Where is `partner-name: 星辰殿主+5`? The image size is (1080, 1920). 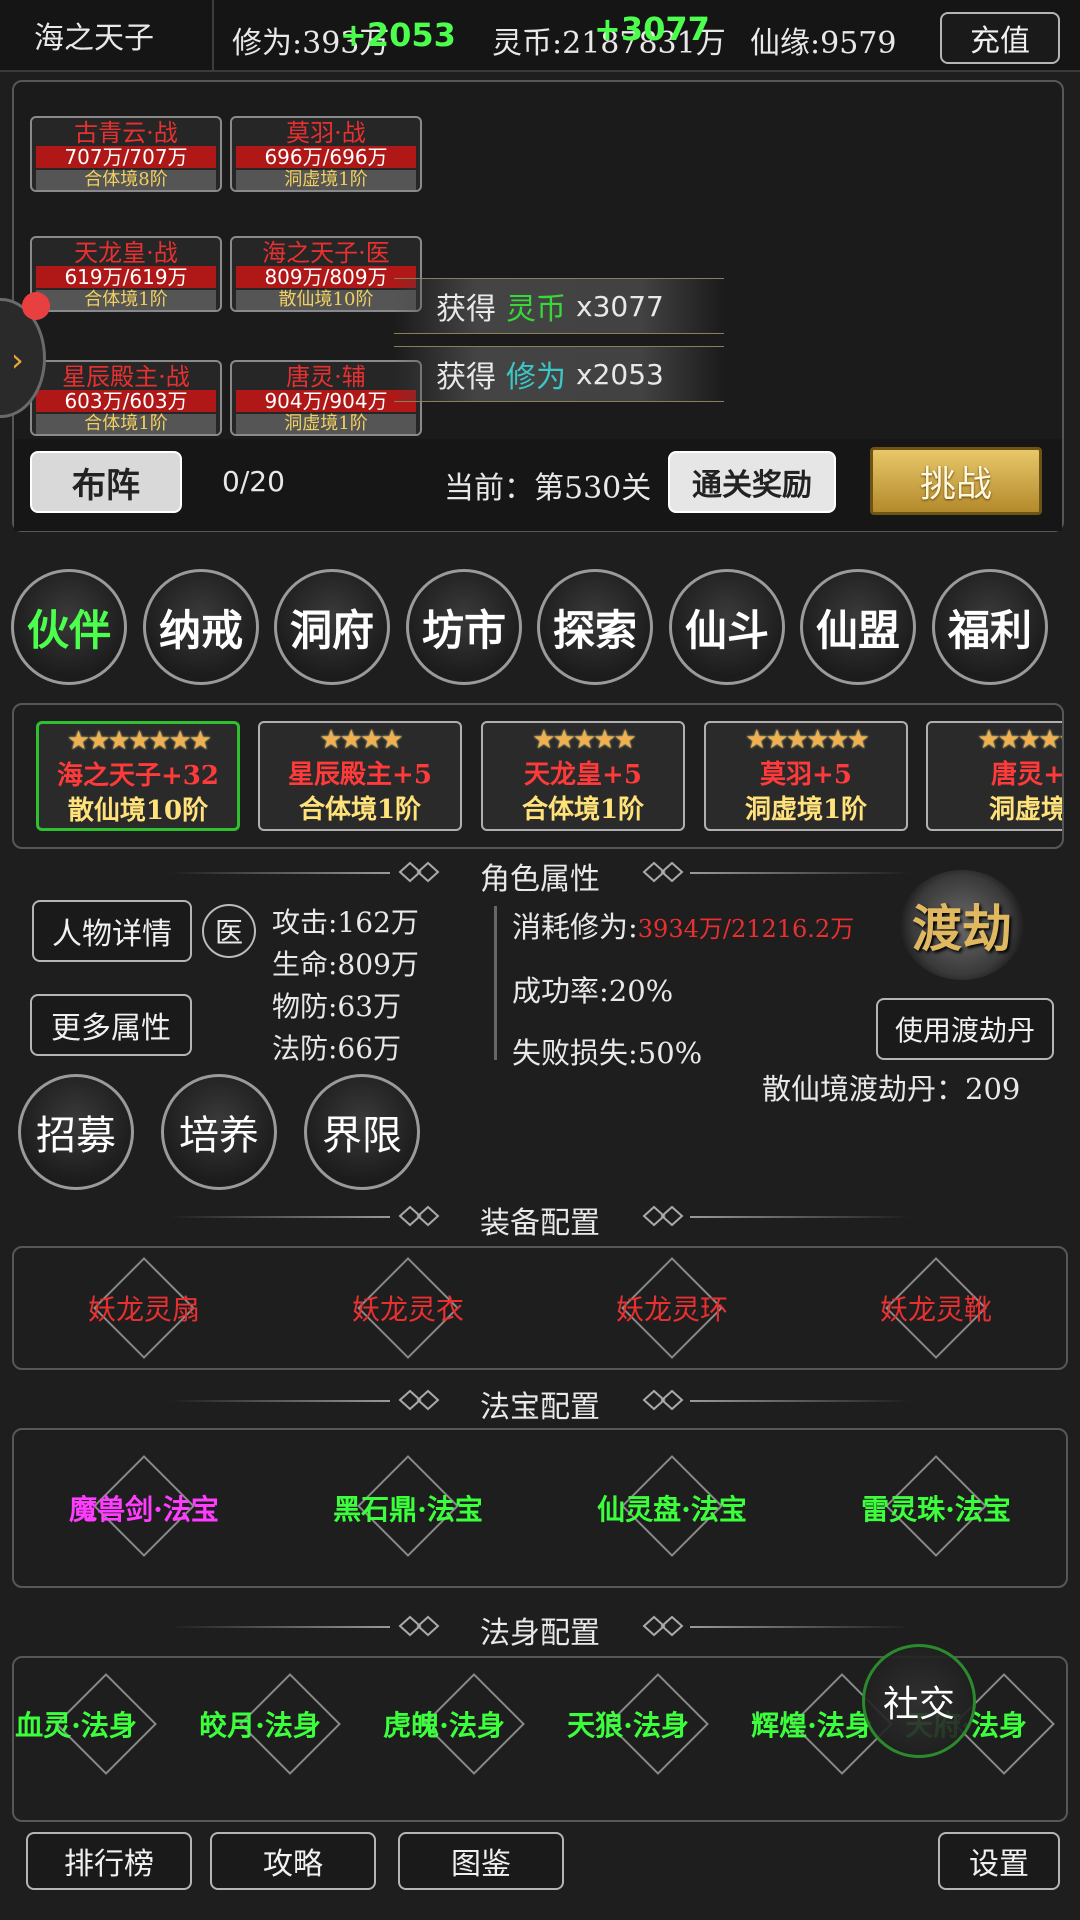 partner-name: 星辰殿主+5 is located at coordinates (360, 775).